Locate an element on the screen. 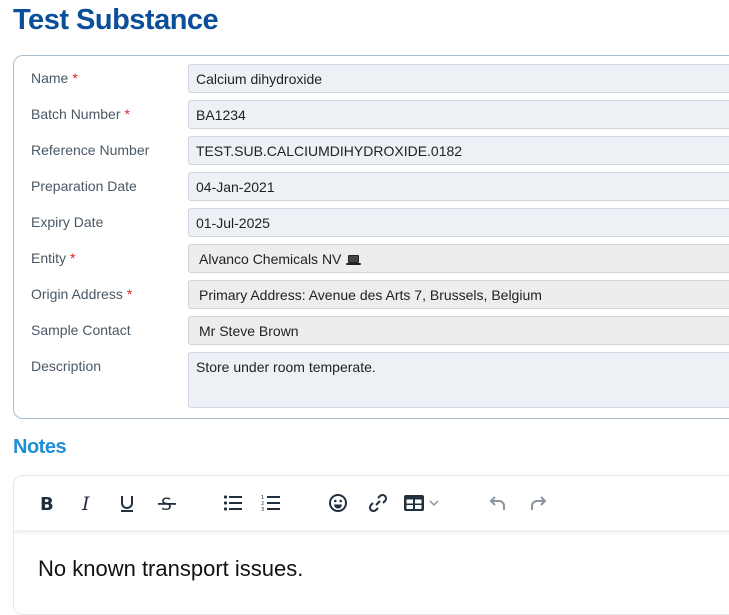  bulleted-list-button is located at coordinates (233, 503).